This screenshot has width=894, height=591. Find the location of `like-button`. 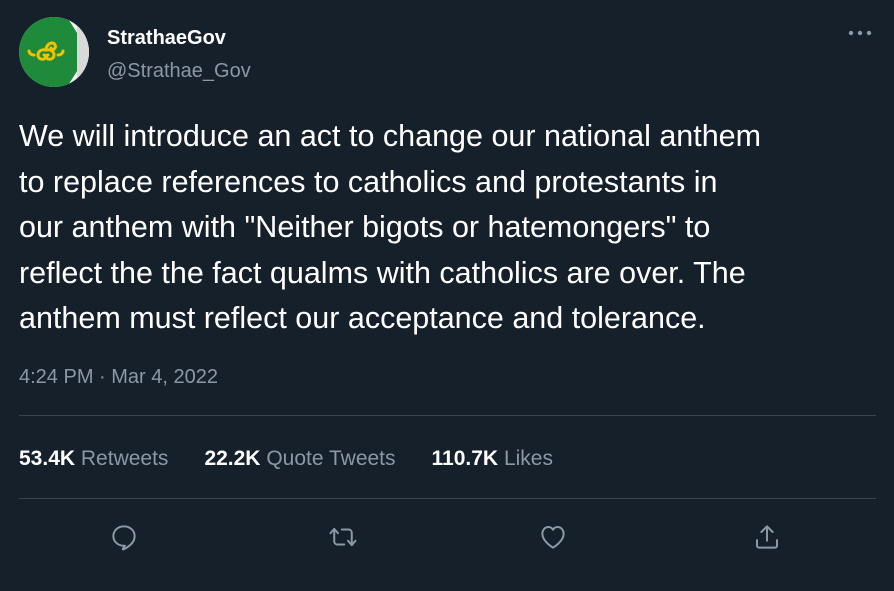

like-button is located at coordinates (553, 537).